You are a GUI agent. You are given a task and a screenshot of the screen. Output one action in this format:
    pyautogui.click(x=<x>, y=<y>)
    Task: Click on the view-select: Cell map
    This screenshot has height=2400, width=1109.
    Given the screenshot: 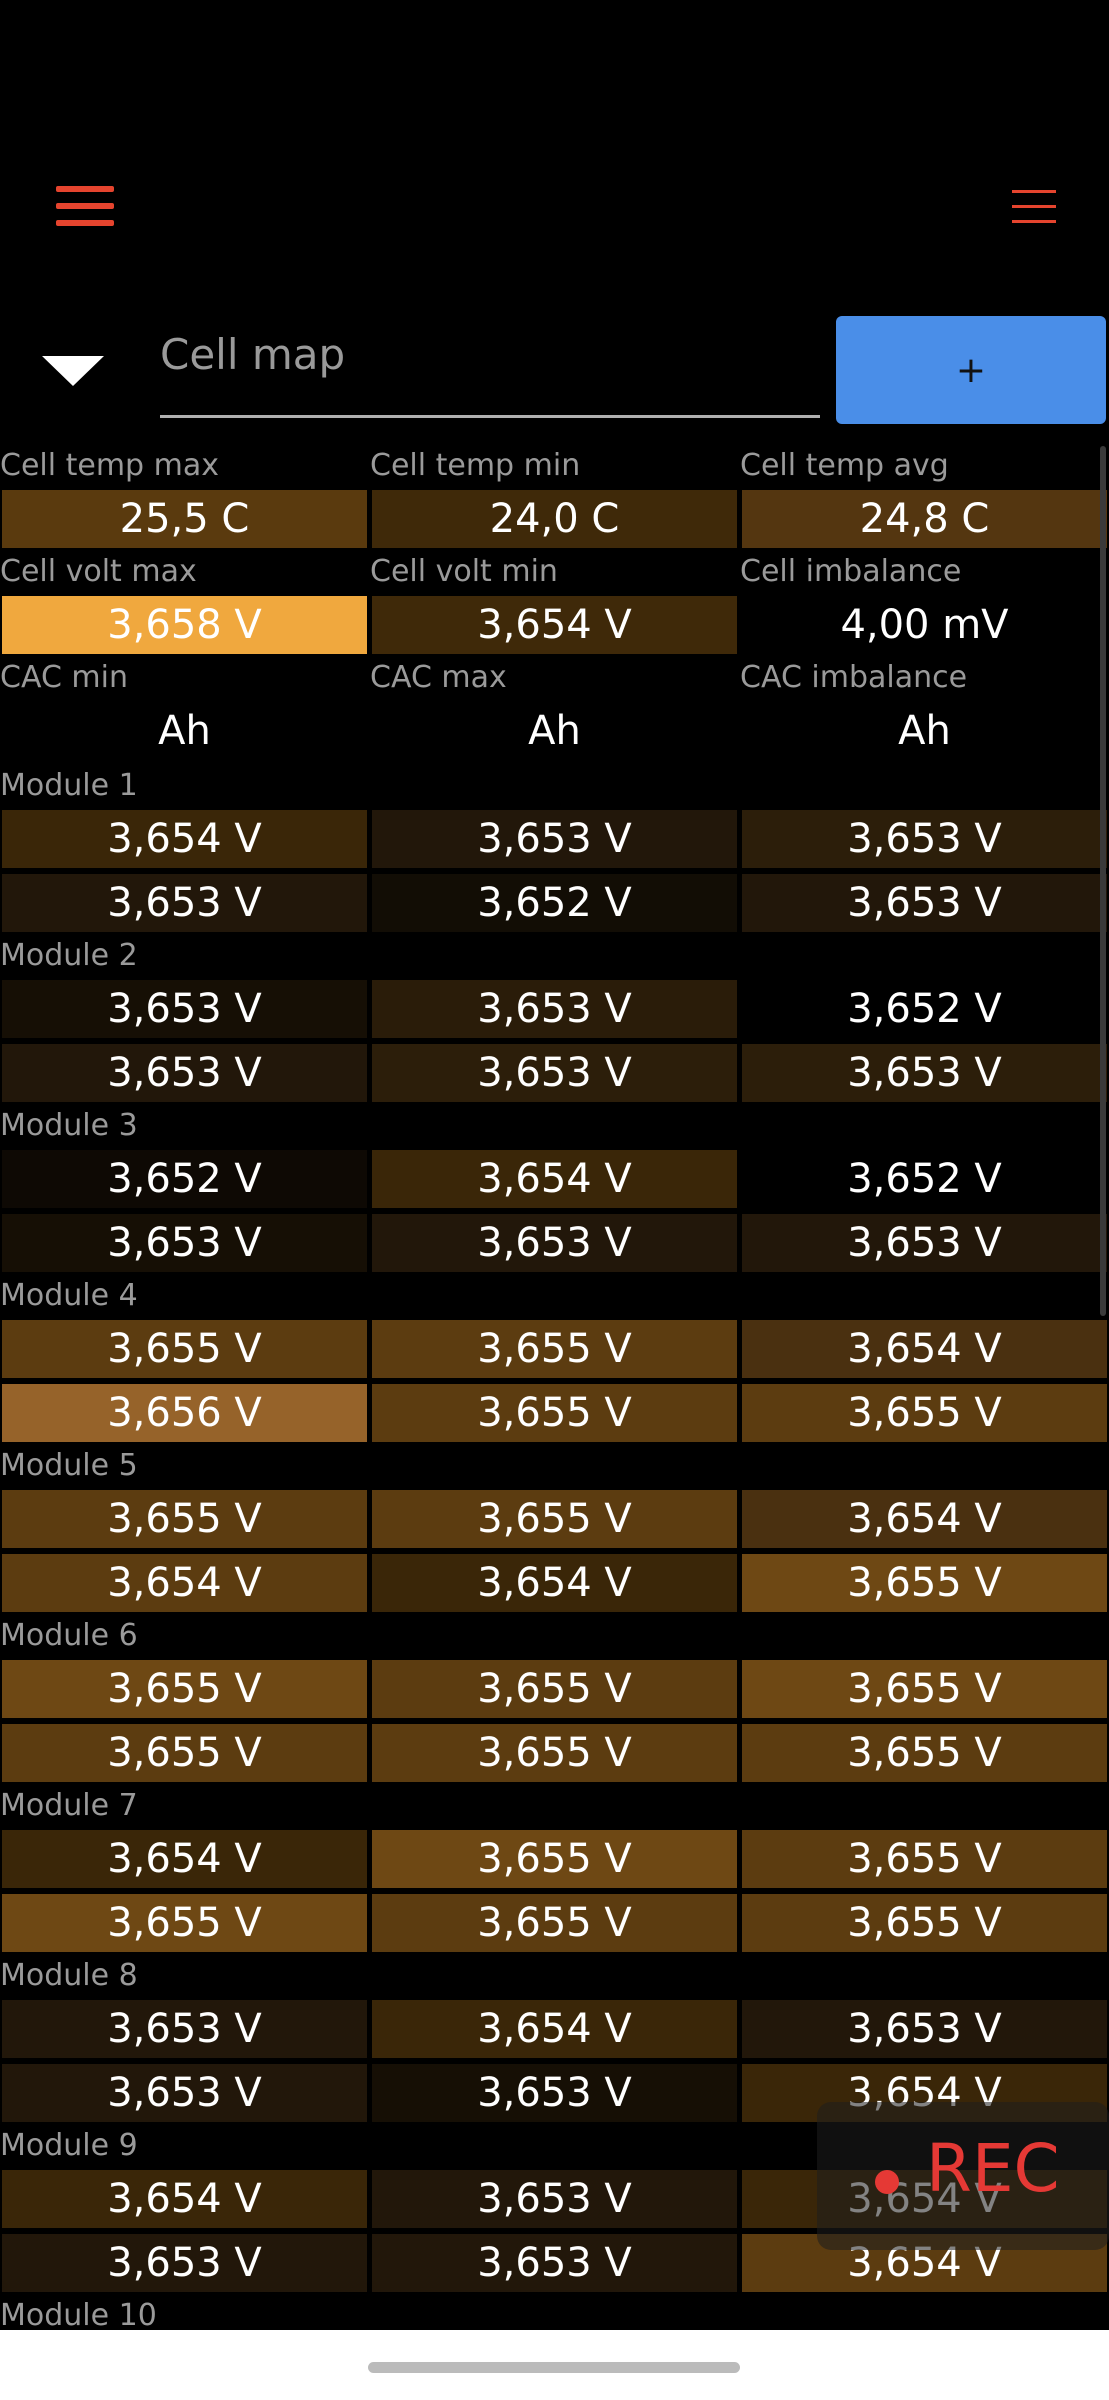 What is the action you would take?
    pyautogui.click(x=490, y=368)
    